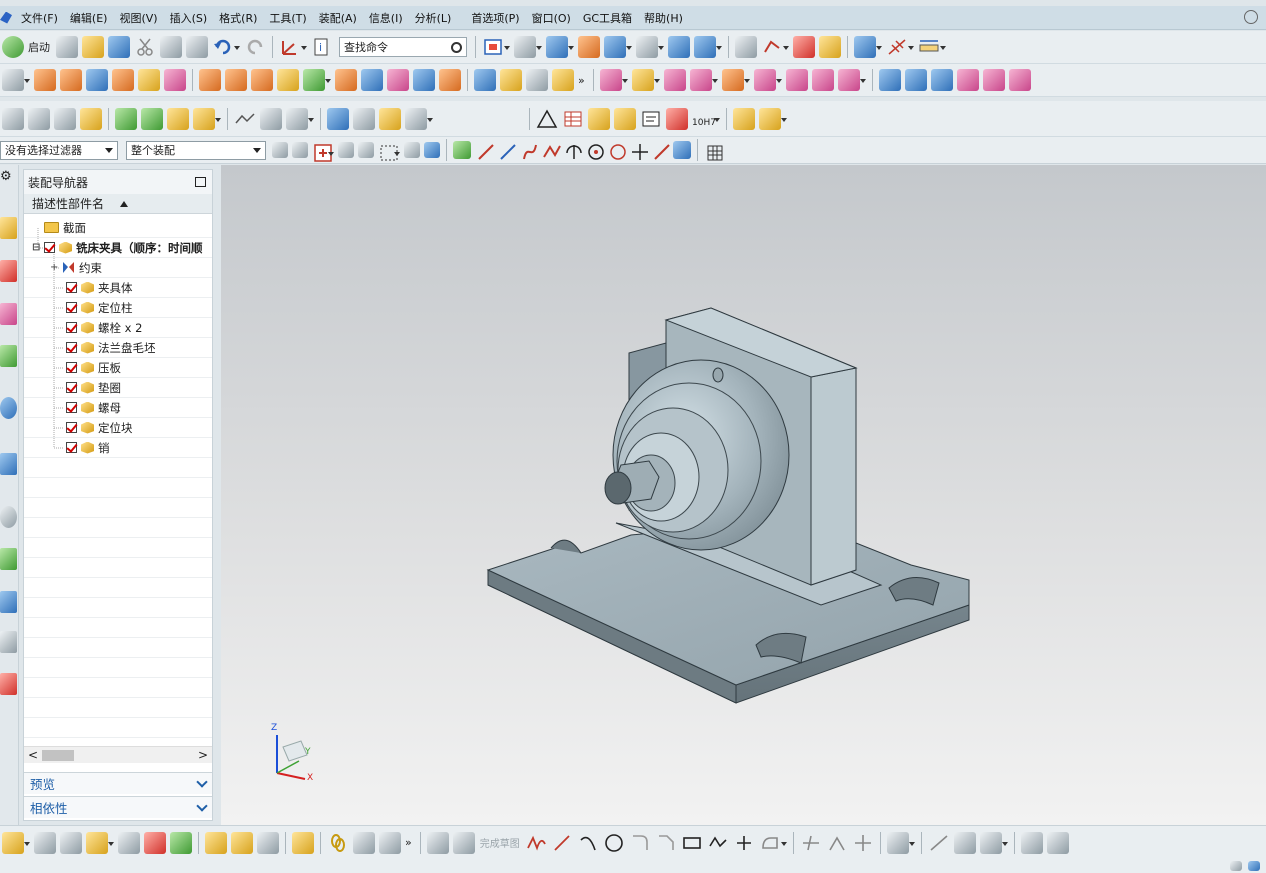 This screenshot has width=1266, height=873. What do you see at coordinates (941, 80) in the screenshot?
I see `swept-icon` at bounding box center [941, 80].